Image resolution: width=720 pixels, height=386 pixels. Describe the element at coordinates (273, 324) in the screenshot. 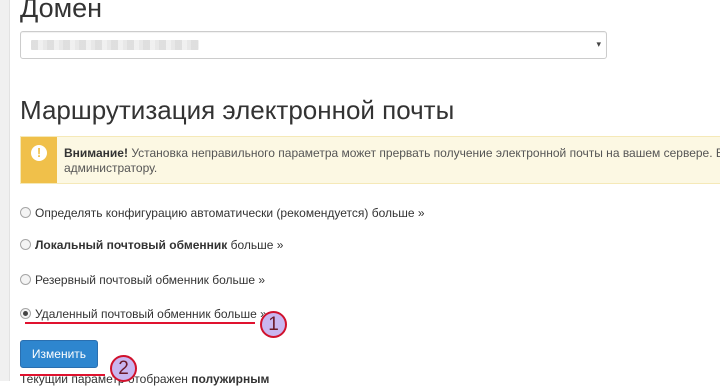

I see `annotation-badge-1: 1` at that location.